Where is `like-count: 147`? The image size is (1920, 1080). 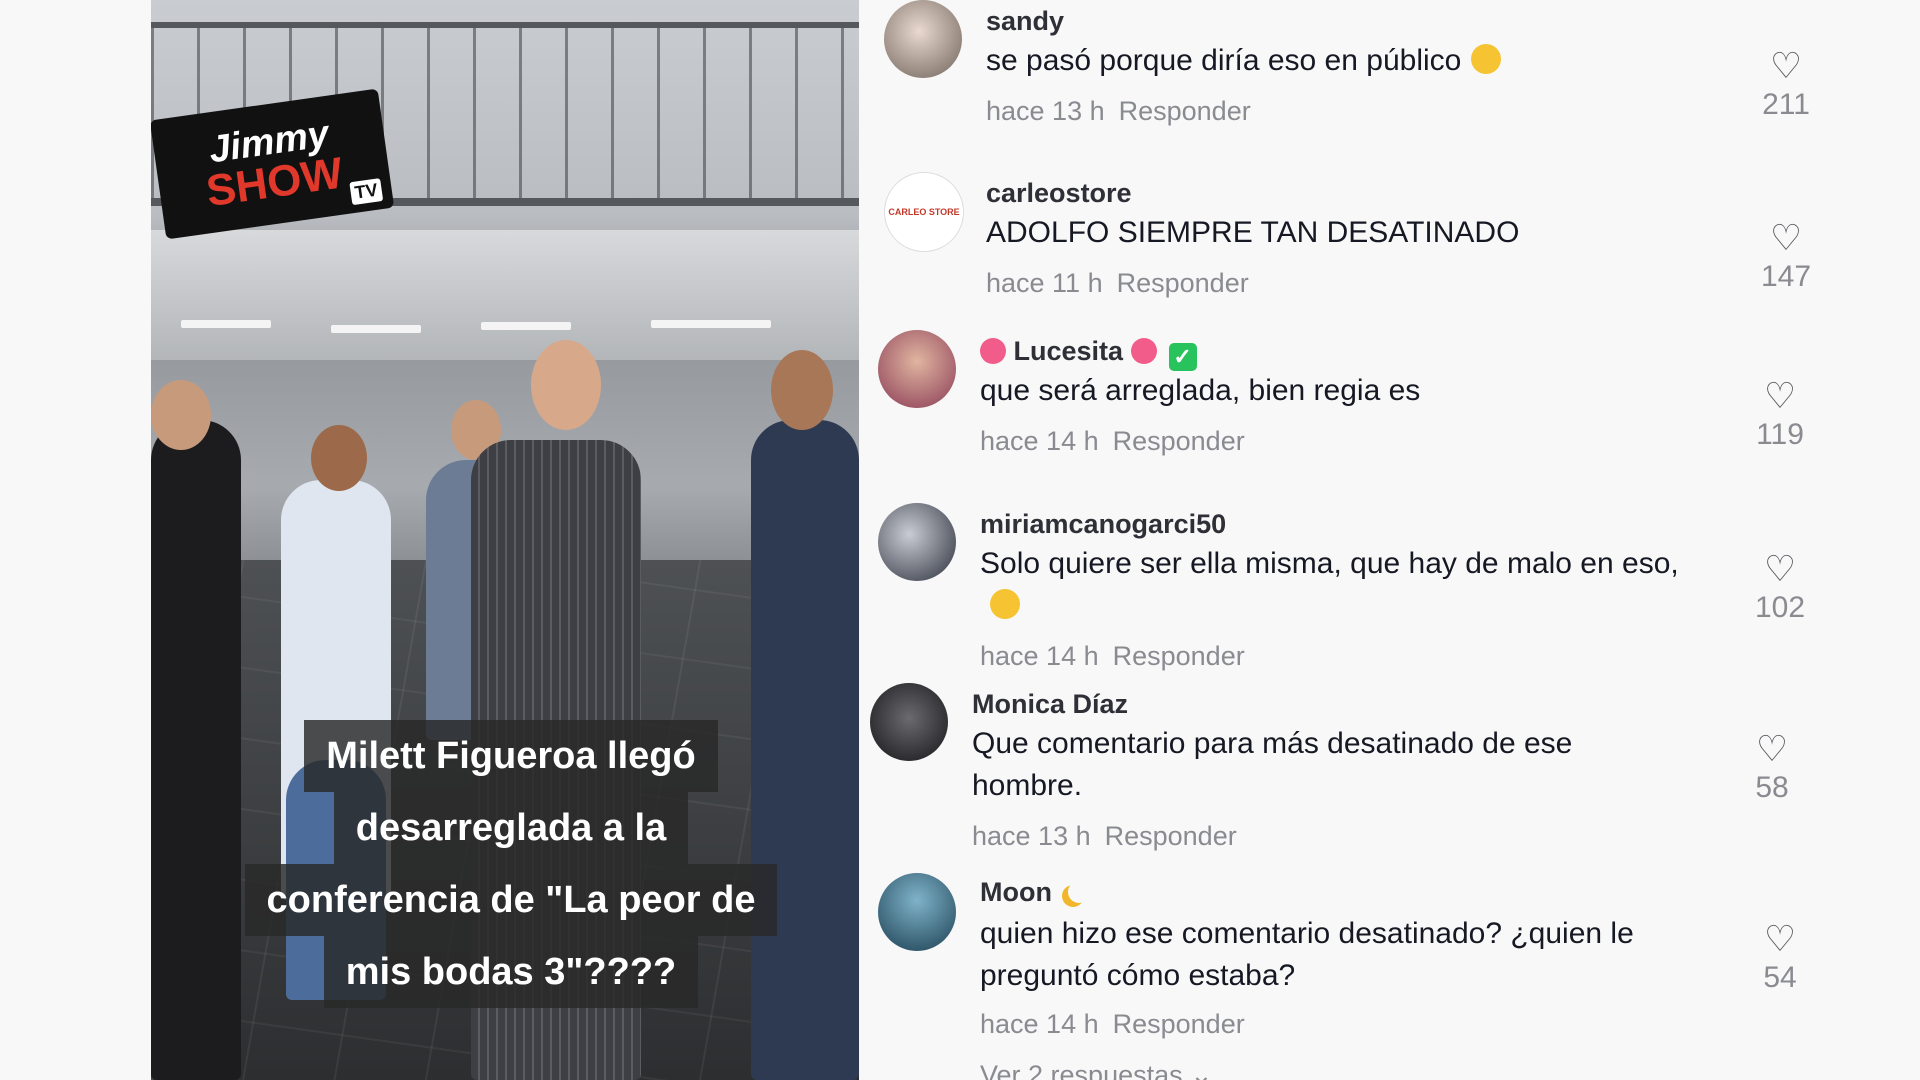 like-count: 147 is located at coordinates (1786, 276).